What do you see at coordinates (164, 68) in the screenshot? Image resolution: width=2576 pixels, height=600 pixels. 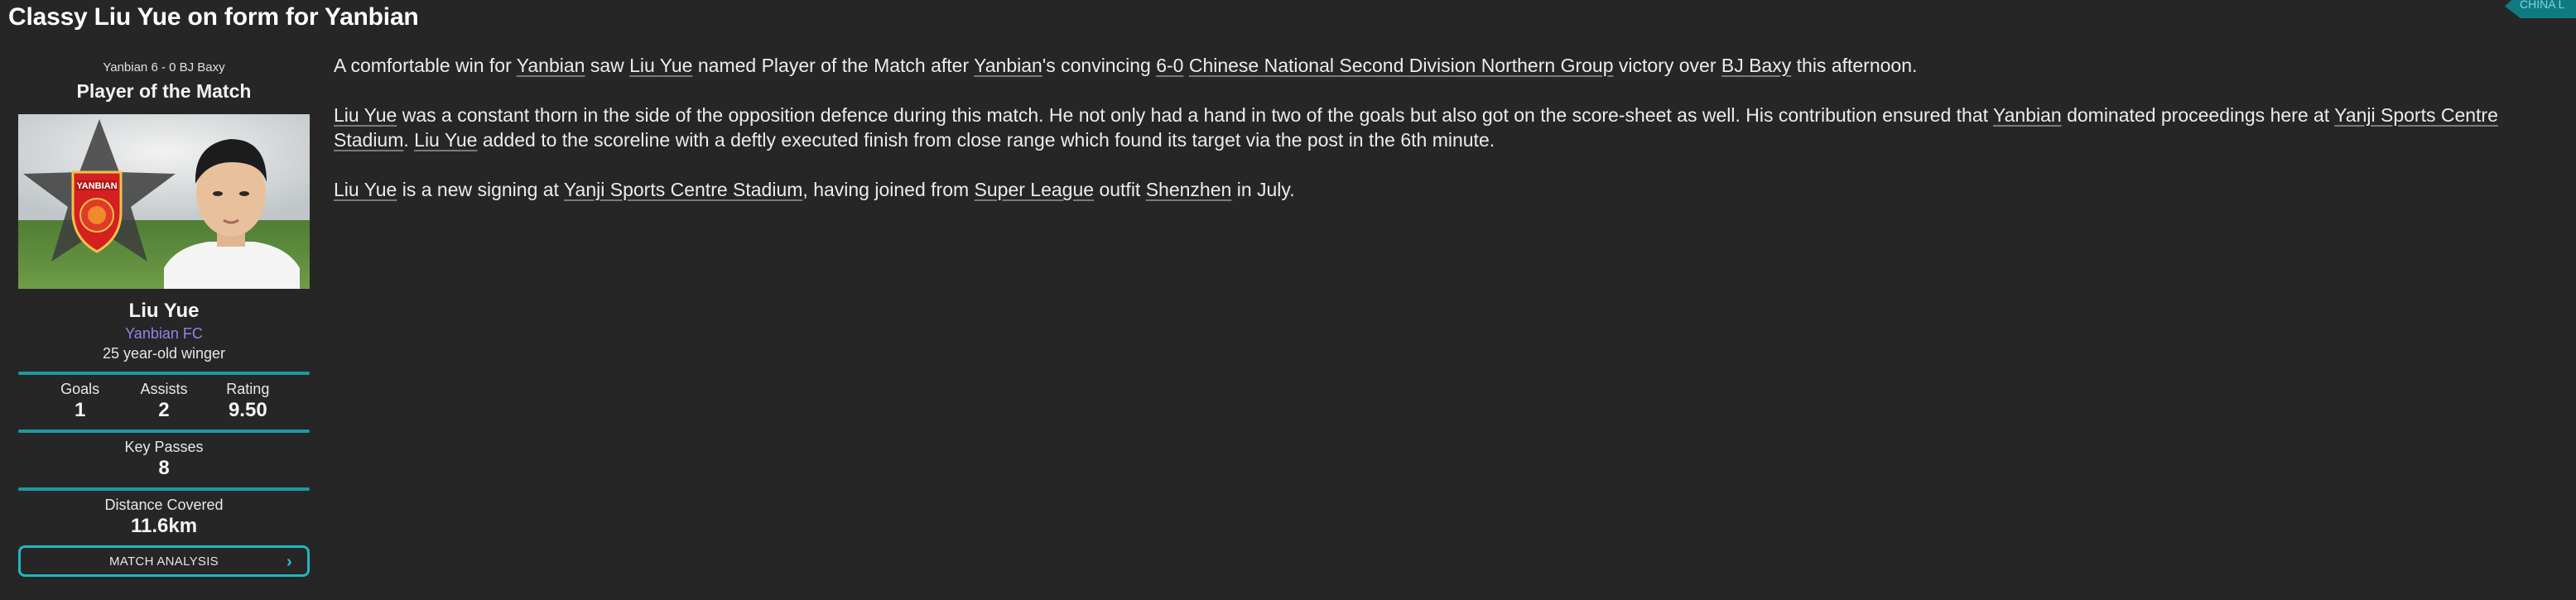 I see `match-score-line: Yanbian 6 - 0 BJ Baxy` at bounding box center [164, 68].